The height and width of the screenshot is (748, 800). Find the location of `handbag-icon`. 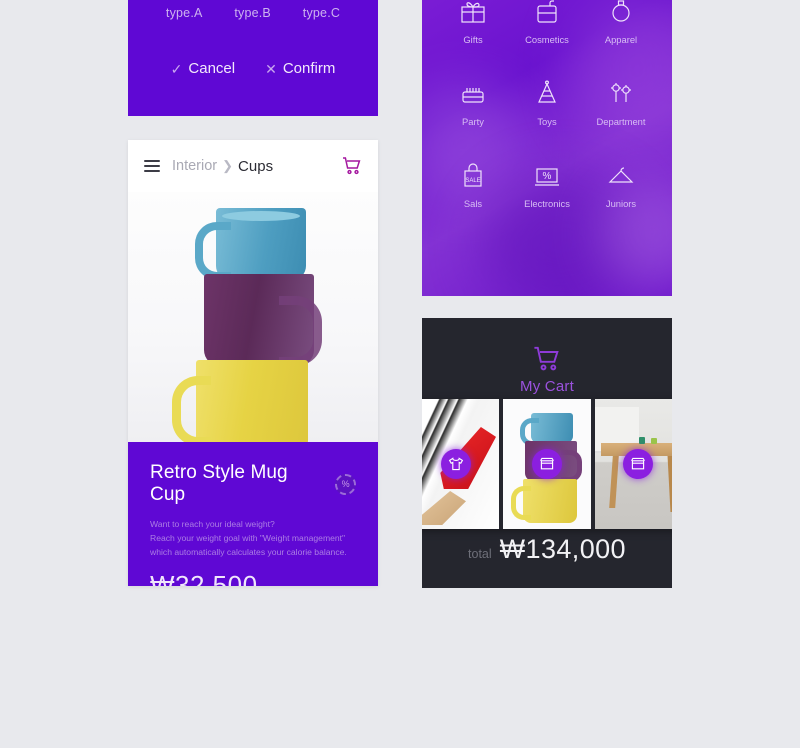

handbag-icon is located at coordinates (621, 16).